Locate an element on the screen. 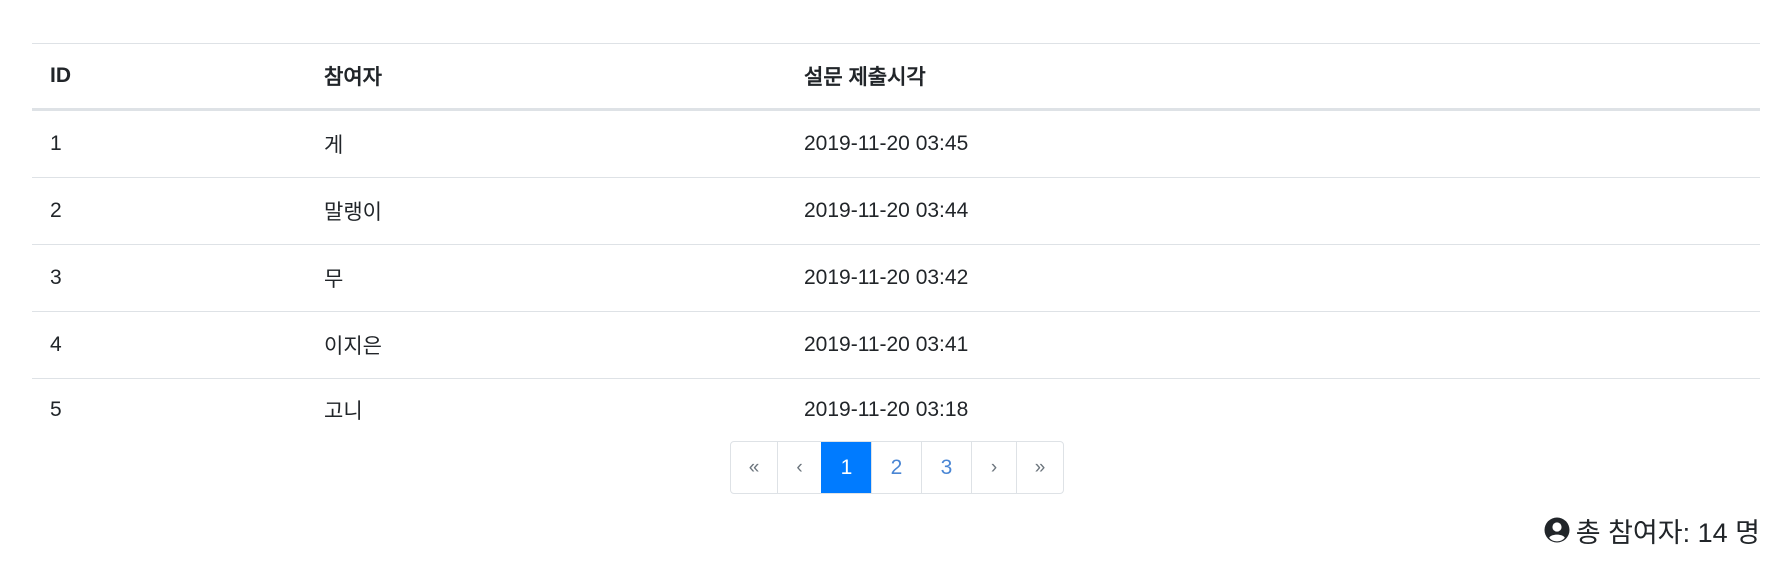 Image resolution: width=1786 pixels, height=568 pixels. cell-id: 5 is located at coordinates (56, 409).